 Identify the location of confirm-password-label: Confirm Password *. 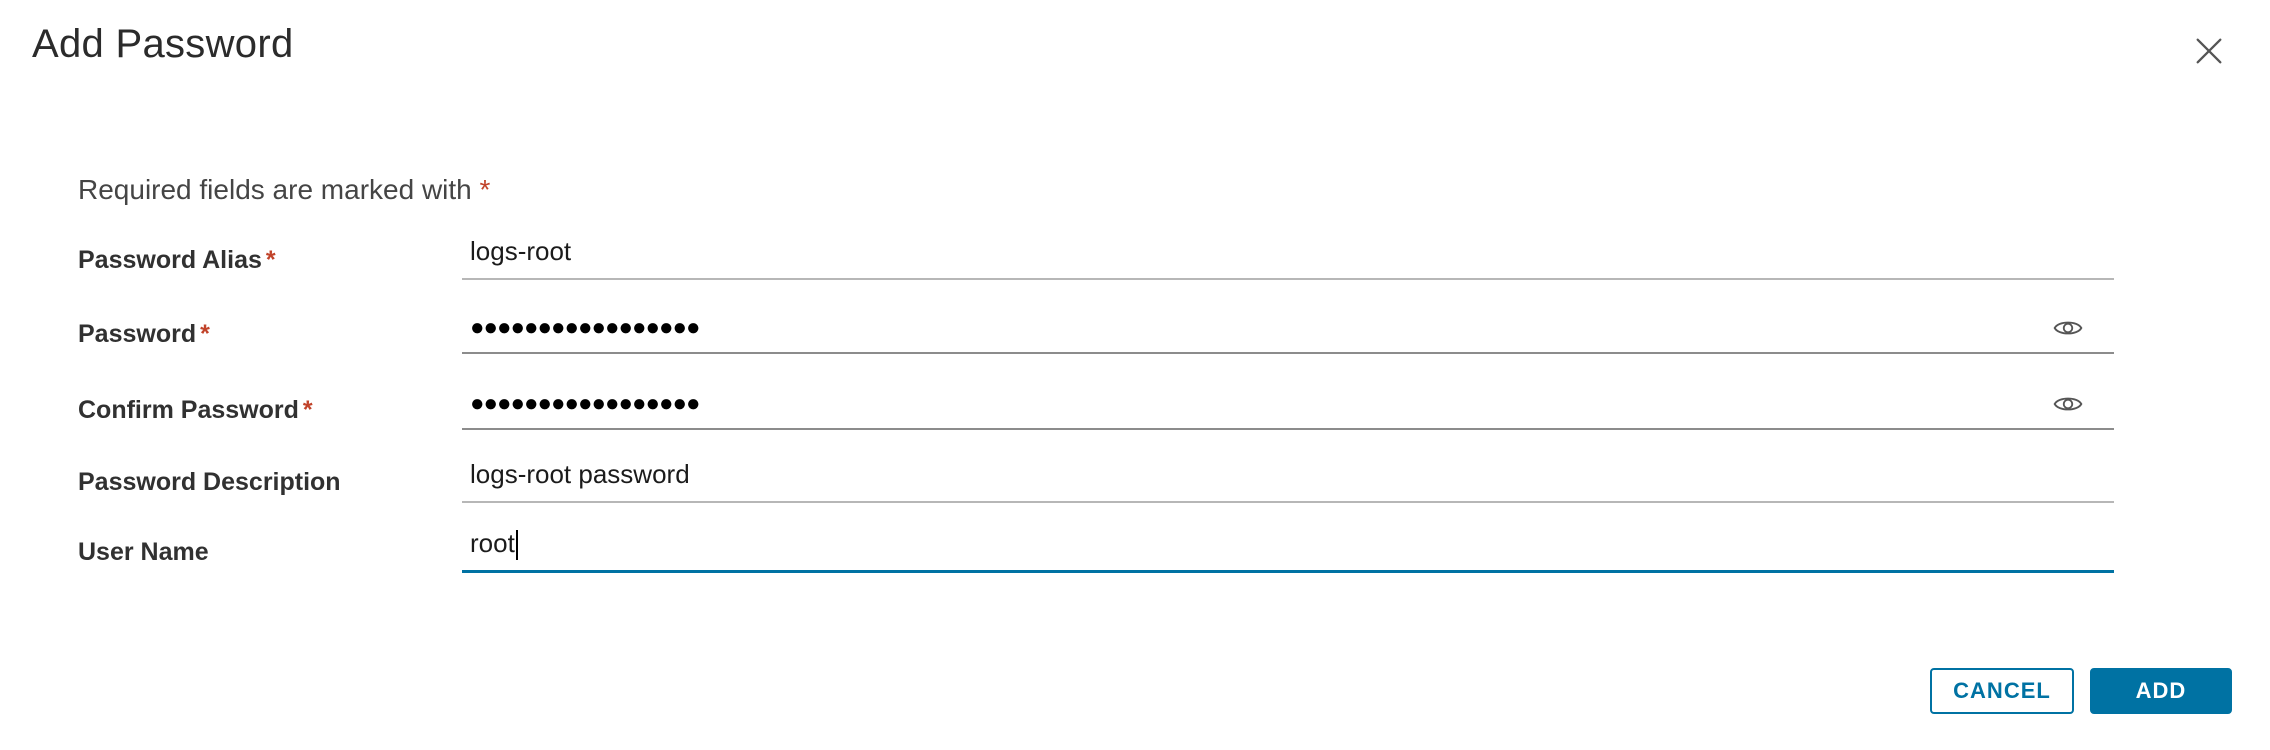
(195, 410).